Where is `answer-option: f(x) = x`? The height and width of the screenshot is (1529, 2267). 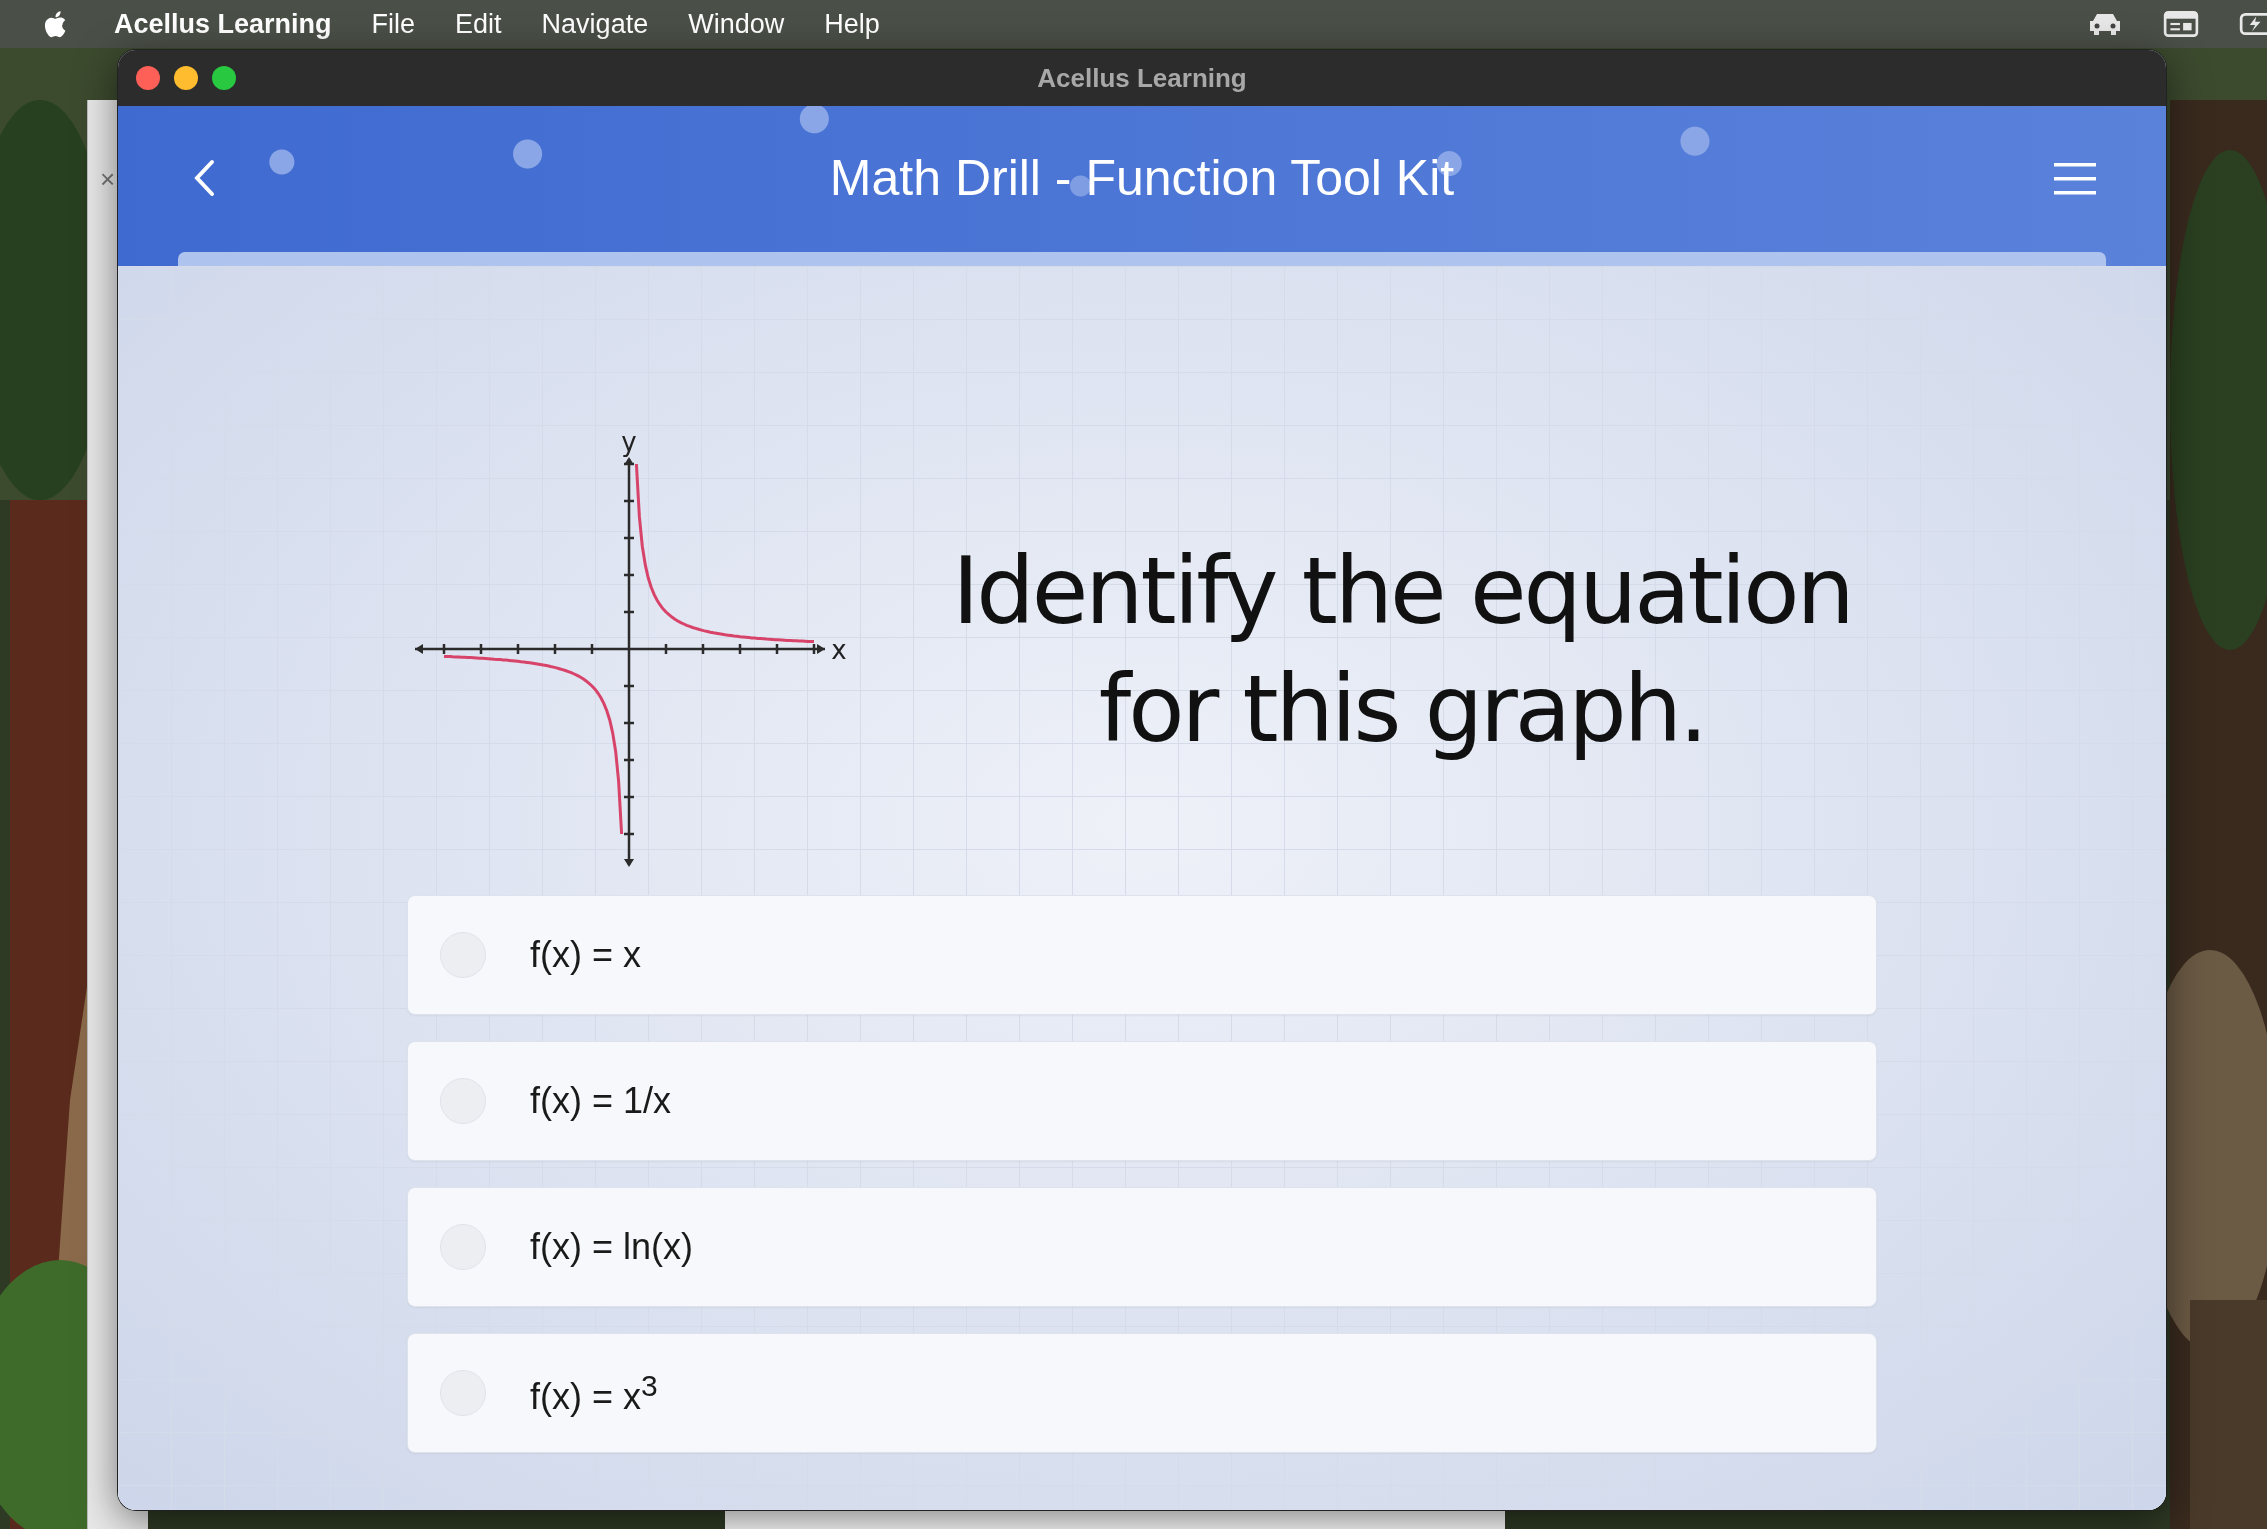 answer-option: f(x) = x is located at coordinates (1142, 955).